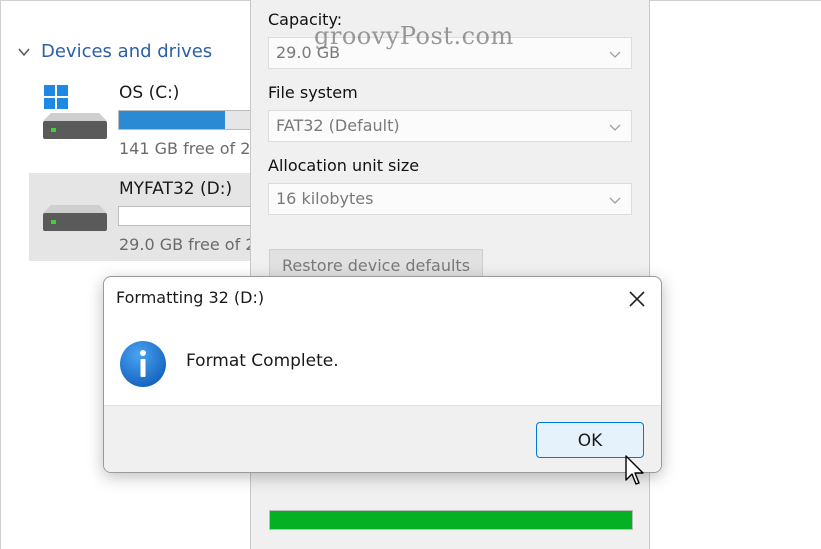  What do you see at coordinates (382, 438) in the screenshot?
I see `dialog-footer: OK` at bounding box center [382, 438].